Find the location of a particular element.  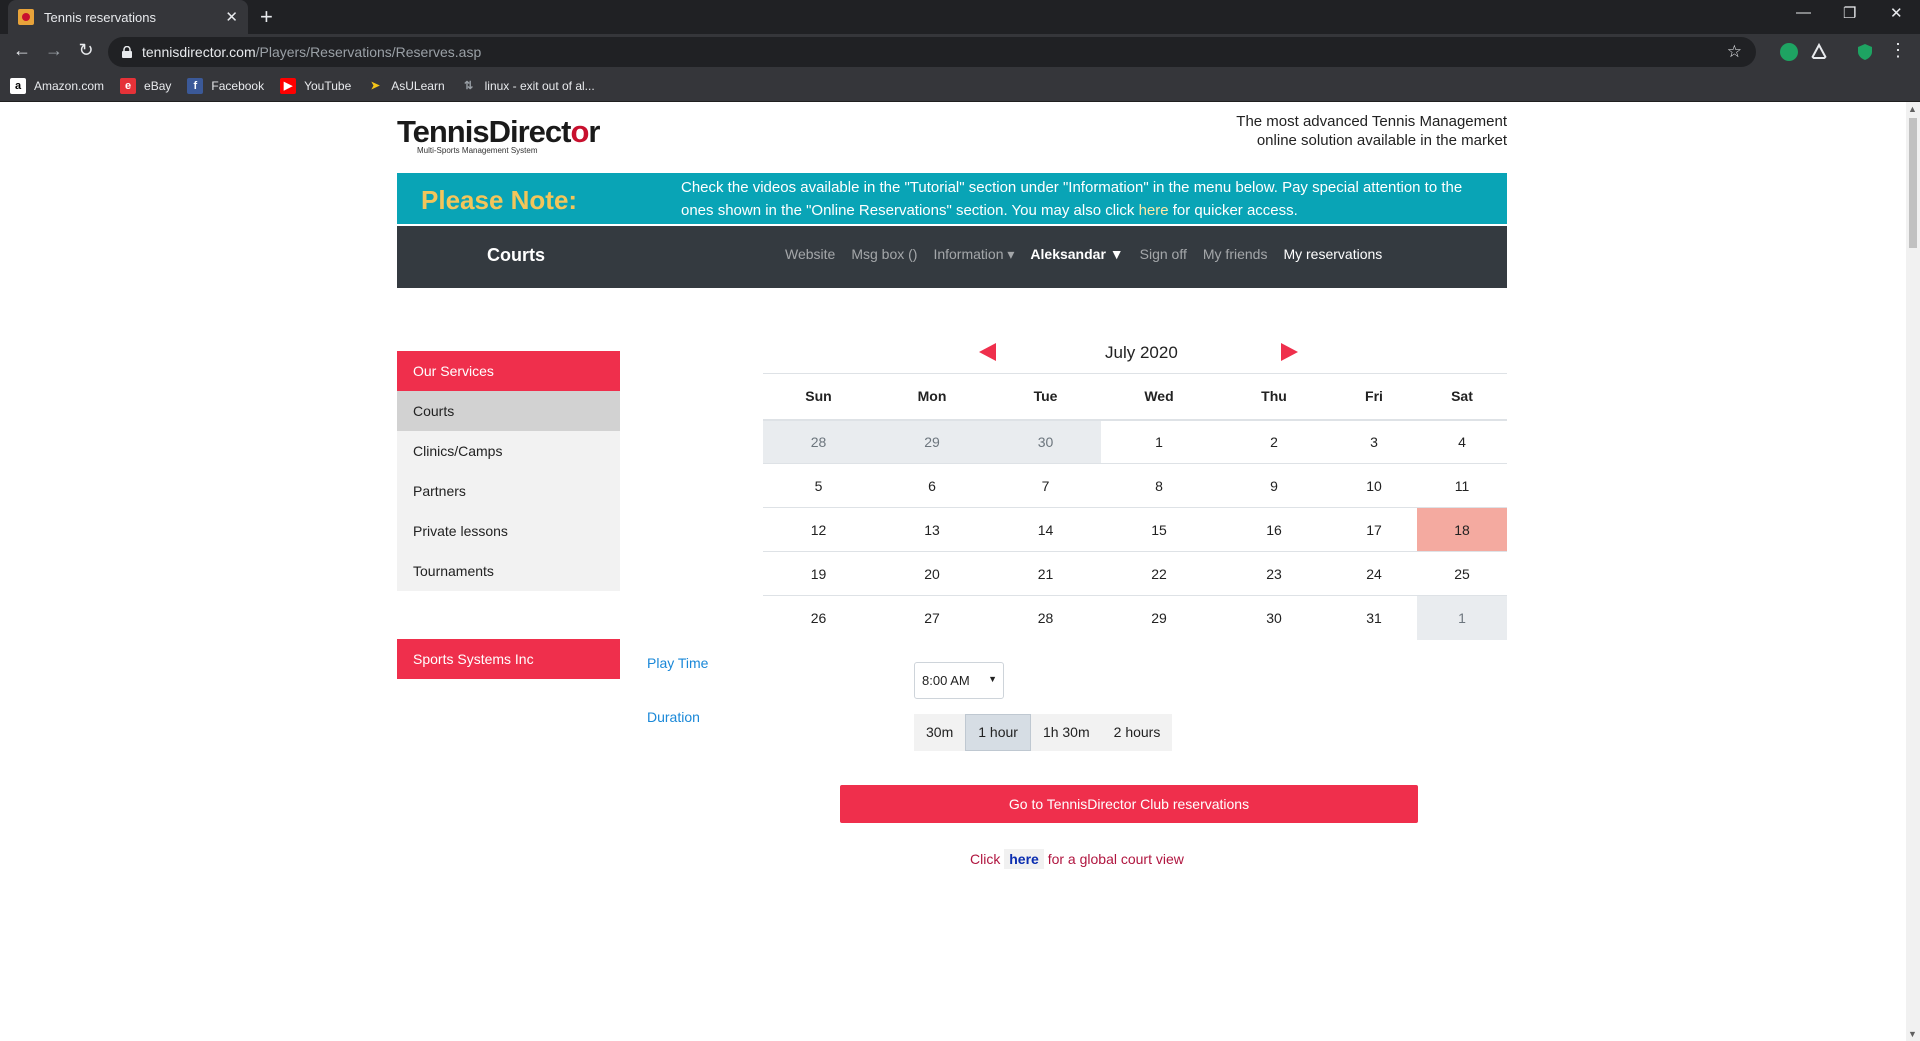

bookmark-item: e eBay is located at coordinates (145, 85).